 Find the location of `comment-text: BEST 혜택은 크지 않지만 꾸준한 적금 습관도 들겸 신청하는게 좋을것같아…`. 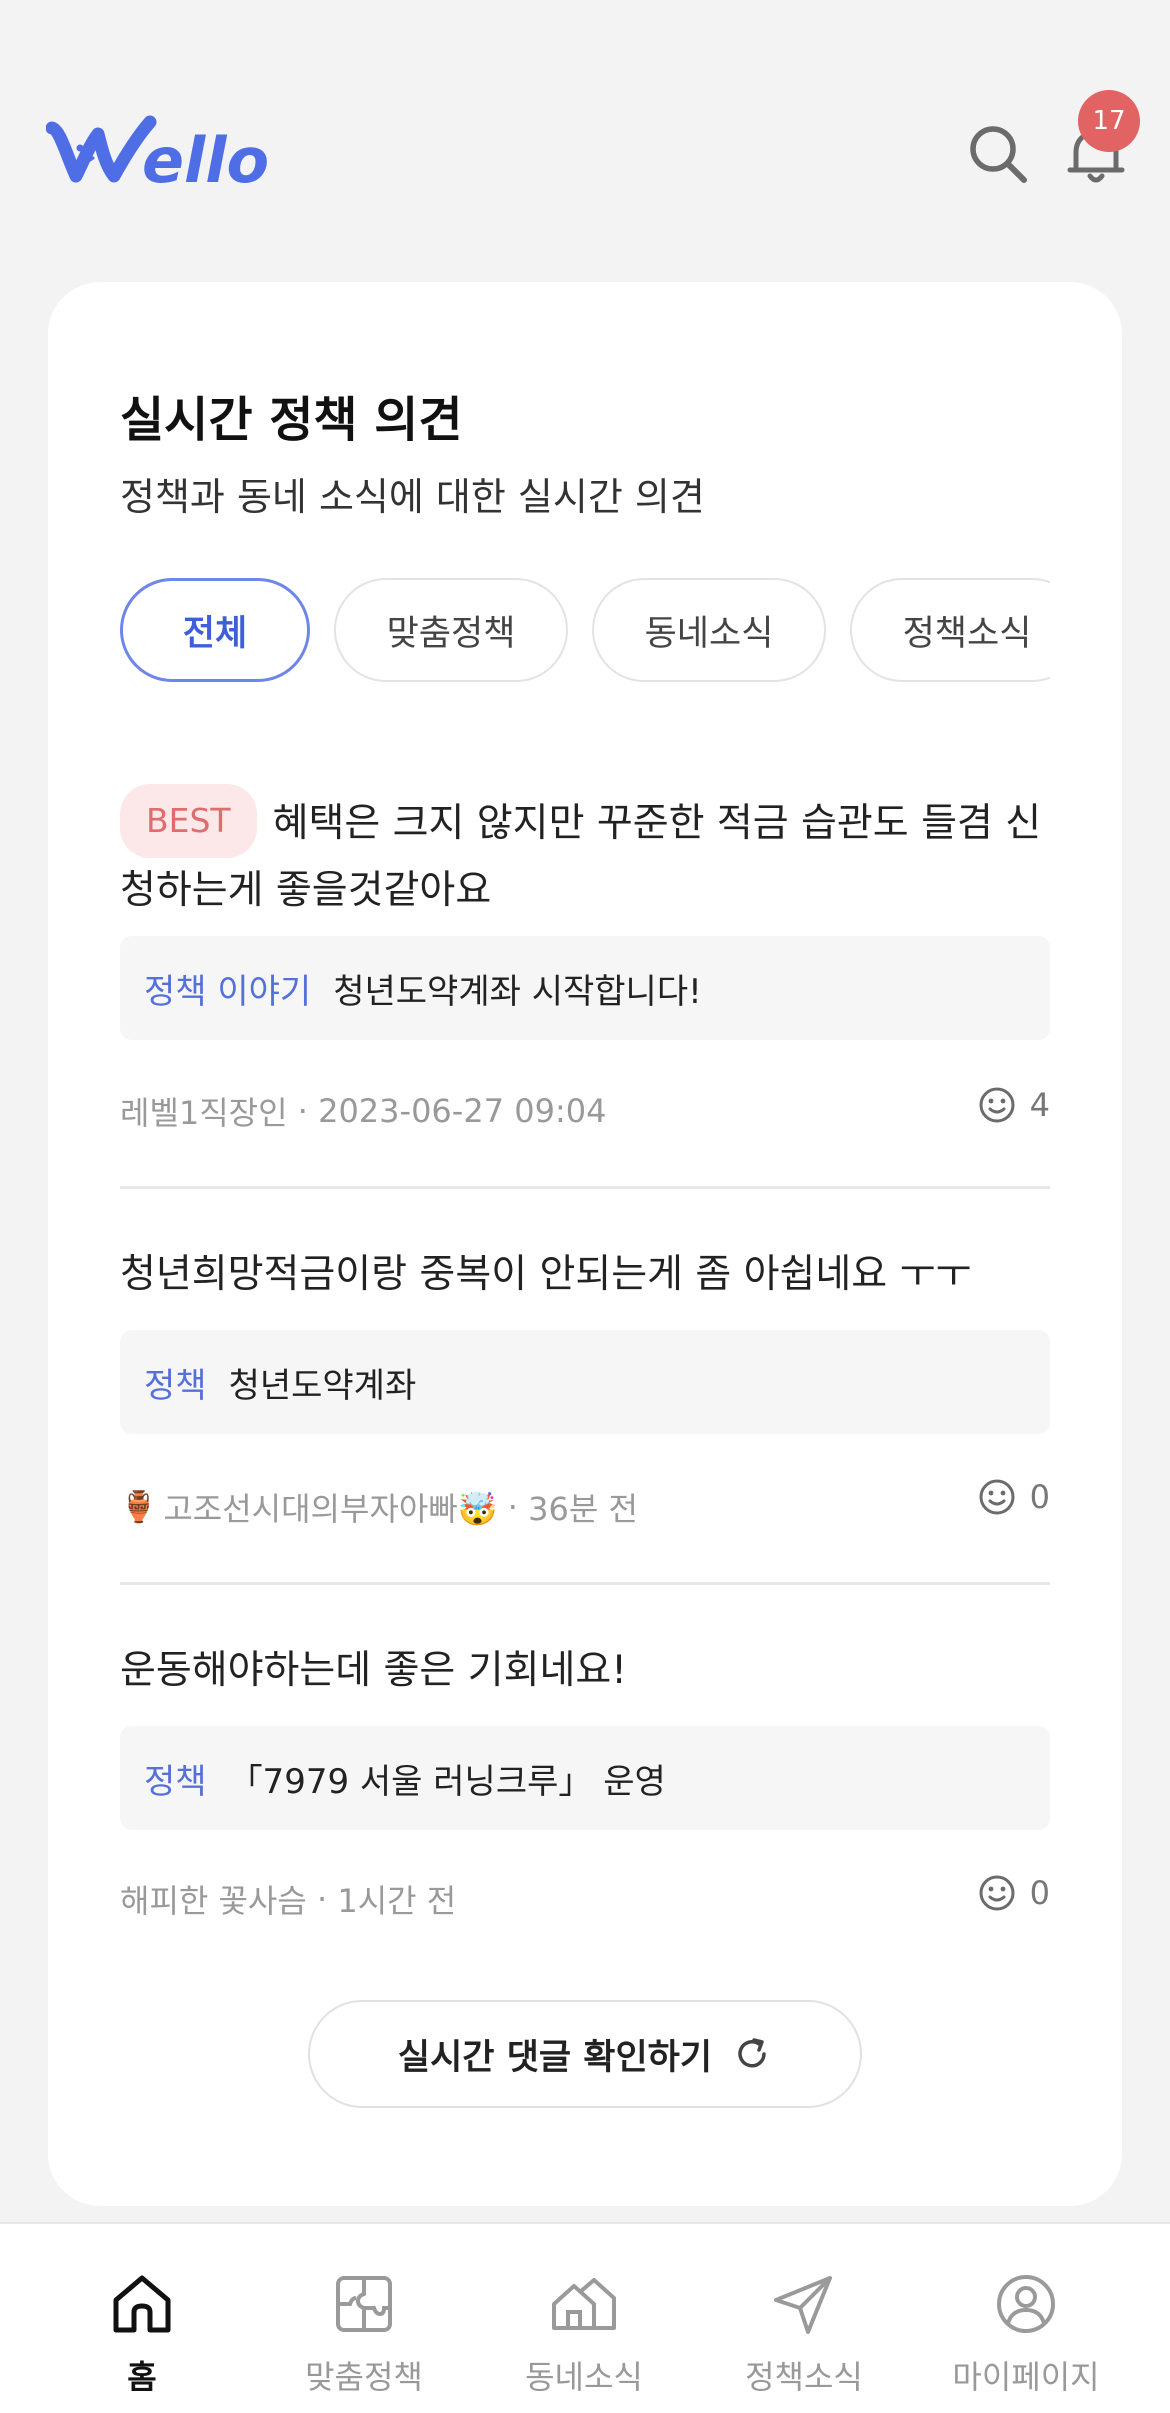

comment-text: BEST 혜택은 크지 않지만 꾸준한 적금 습관도 들겸 신청하는게 좋을것같아… is located at coordinates (585, 854).